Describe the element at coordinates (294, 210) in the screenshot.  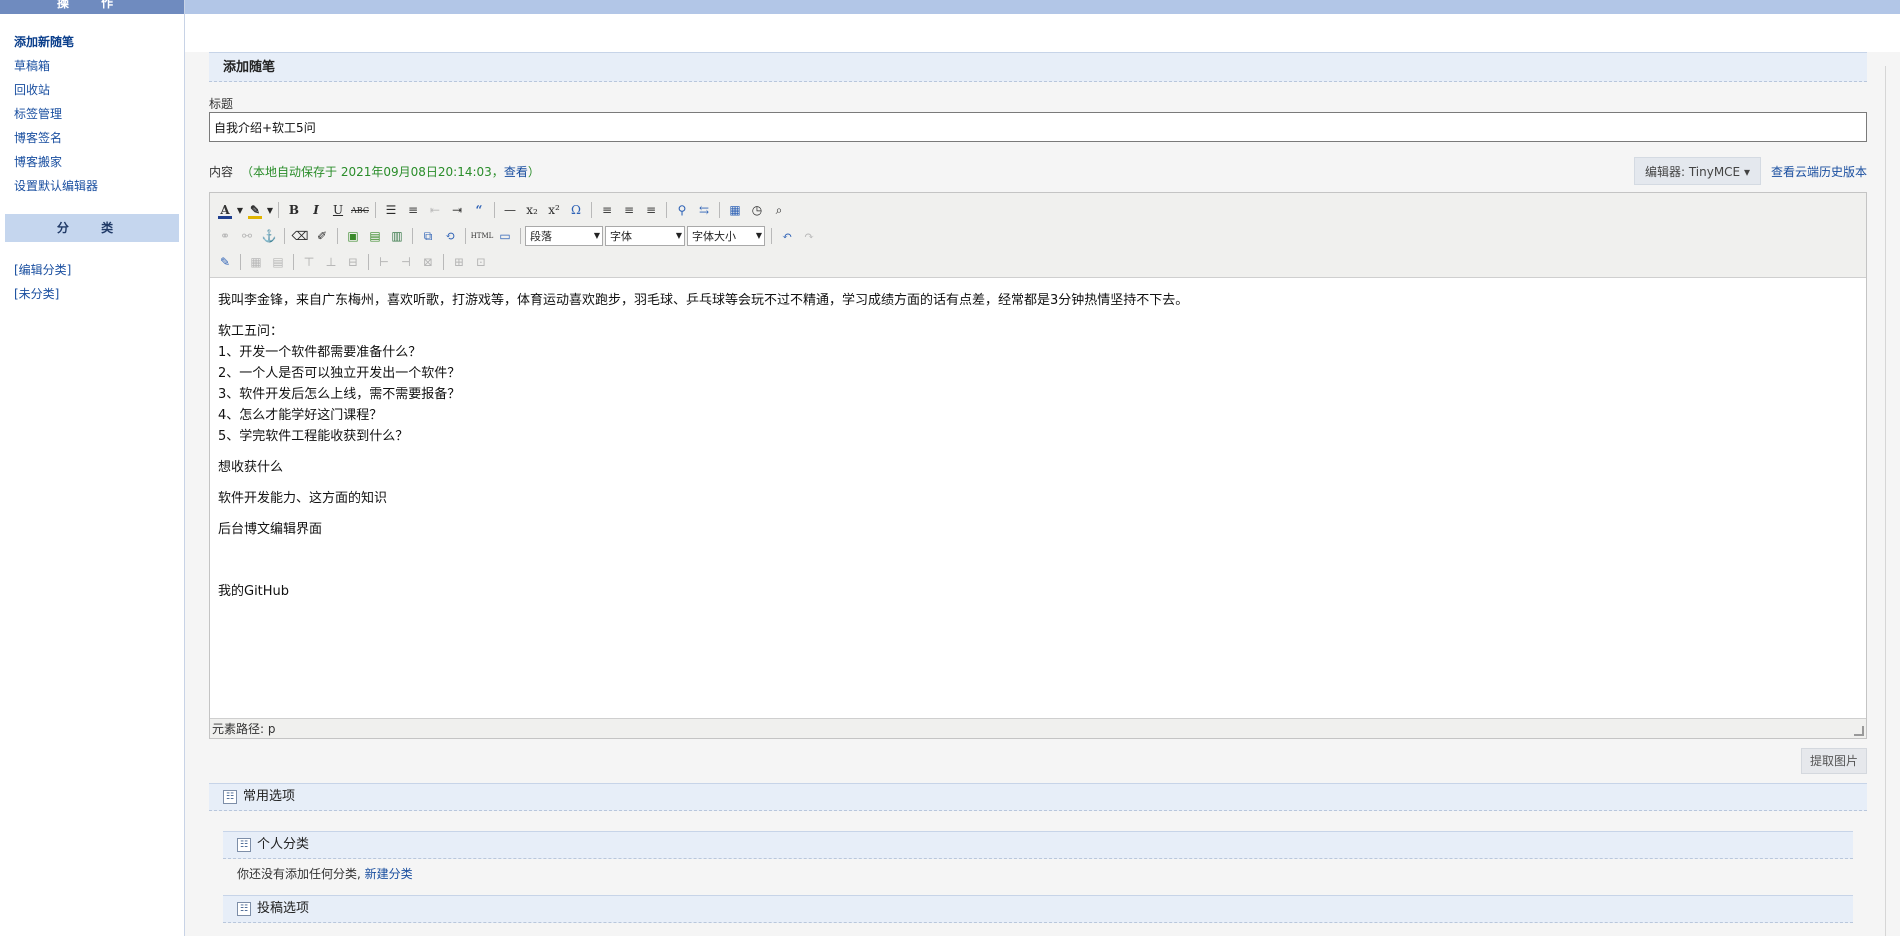
I see `bold-icon: B` at that location.